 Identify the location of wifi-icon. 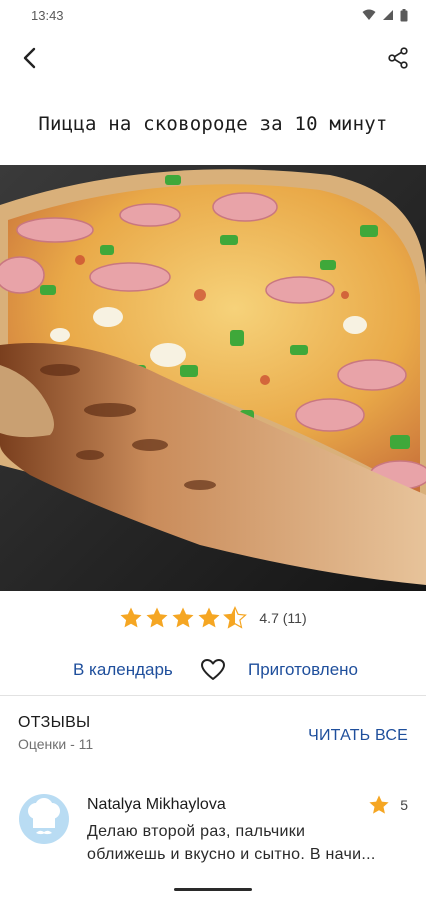
(369, 14).